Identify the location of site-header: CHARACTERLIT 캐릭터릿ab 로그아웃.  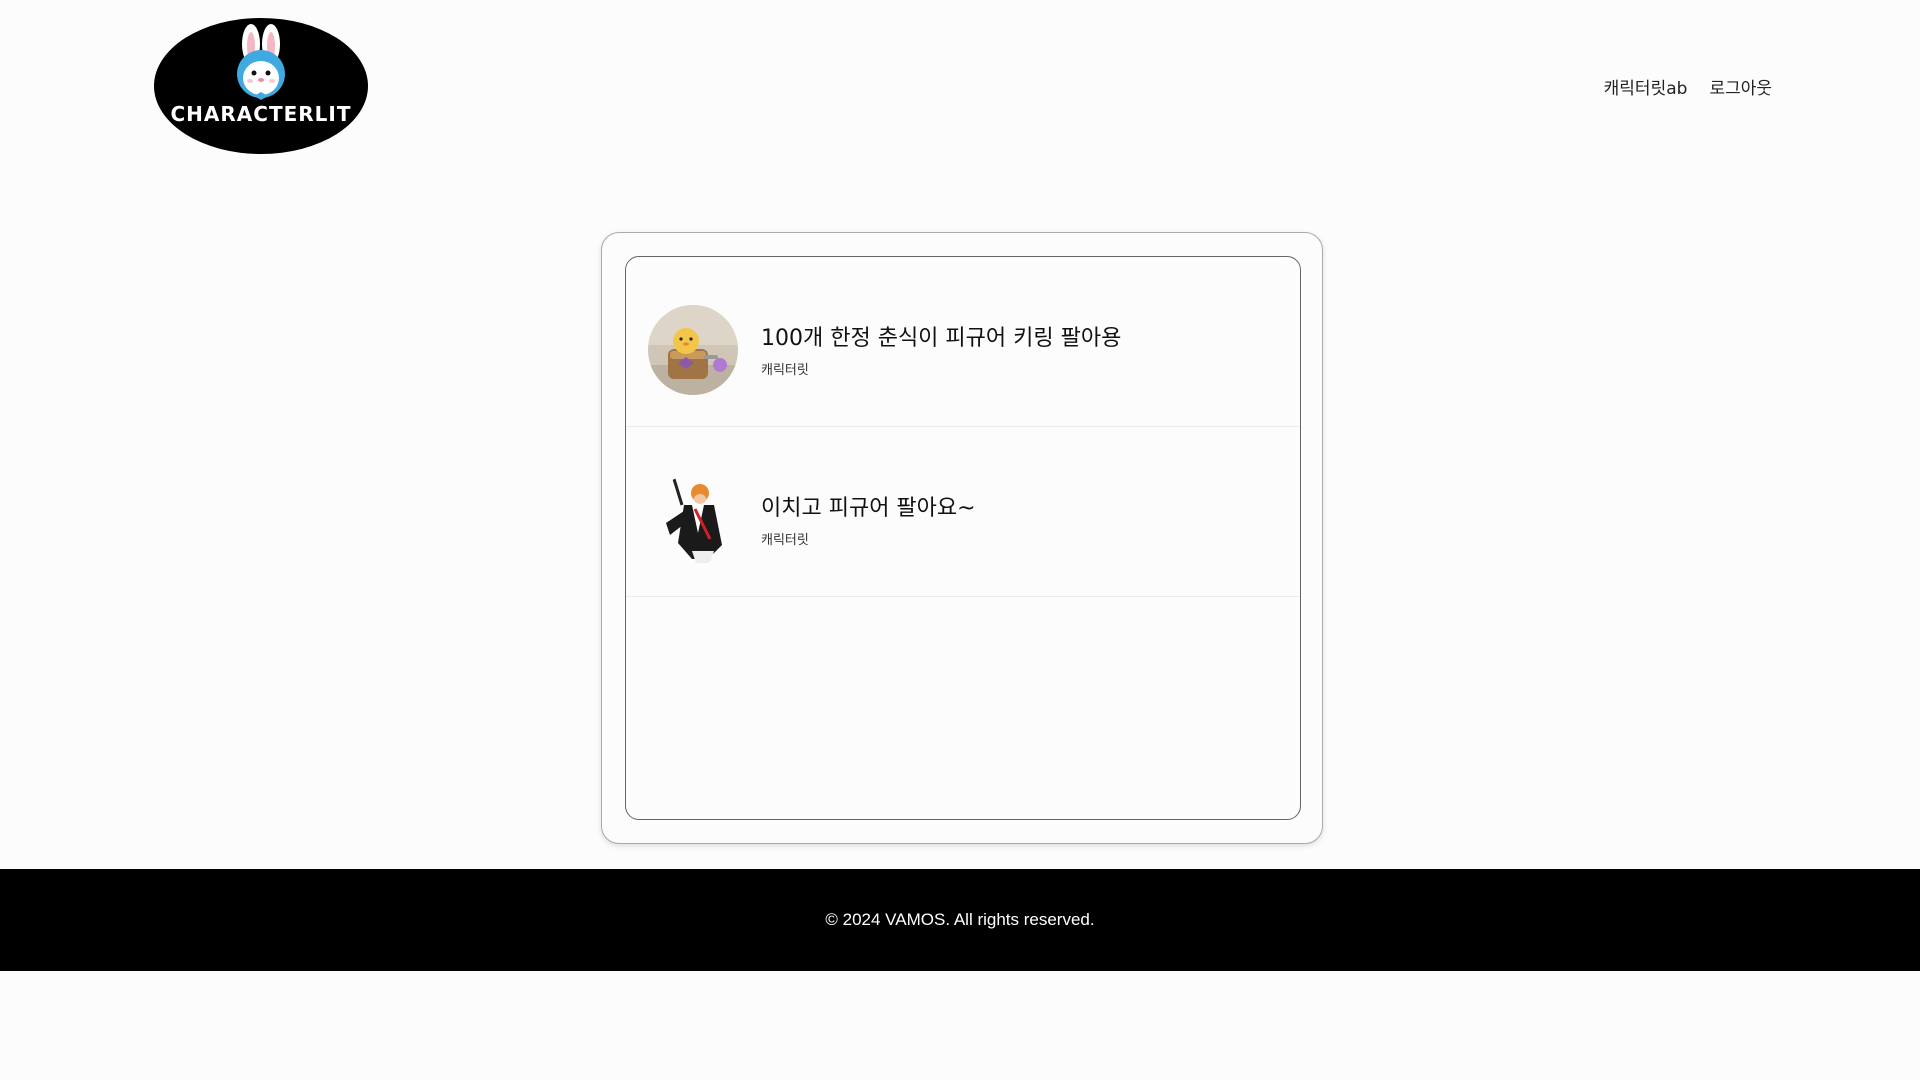
(960, 80).